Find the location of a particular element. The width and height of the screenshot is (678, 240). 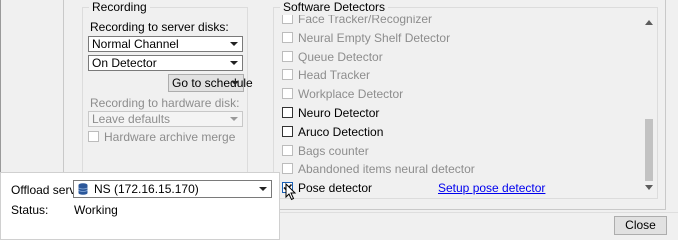

panel-left-border is located at coordinates (63, 87).